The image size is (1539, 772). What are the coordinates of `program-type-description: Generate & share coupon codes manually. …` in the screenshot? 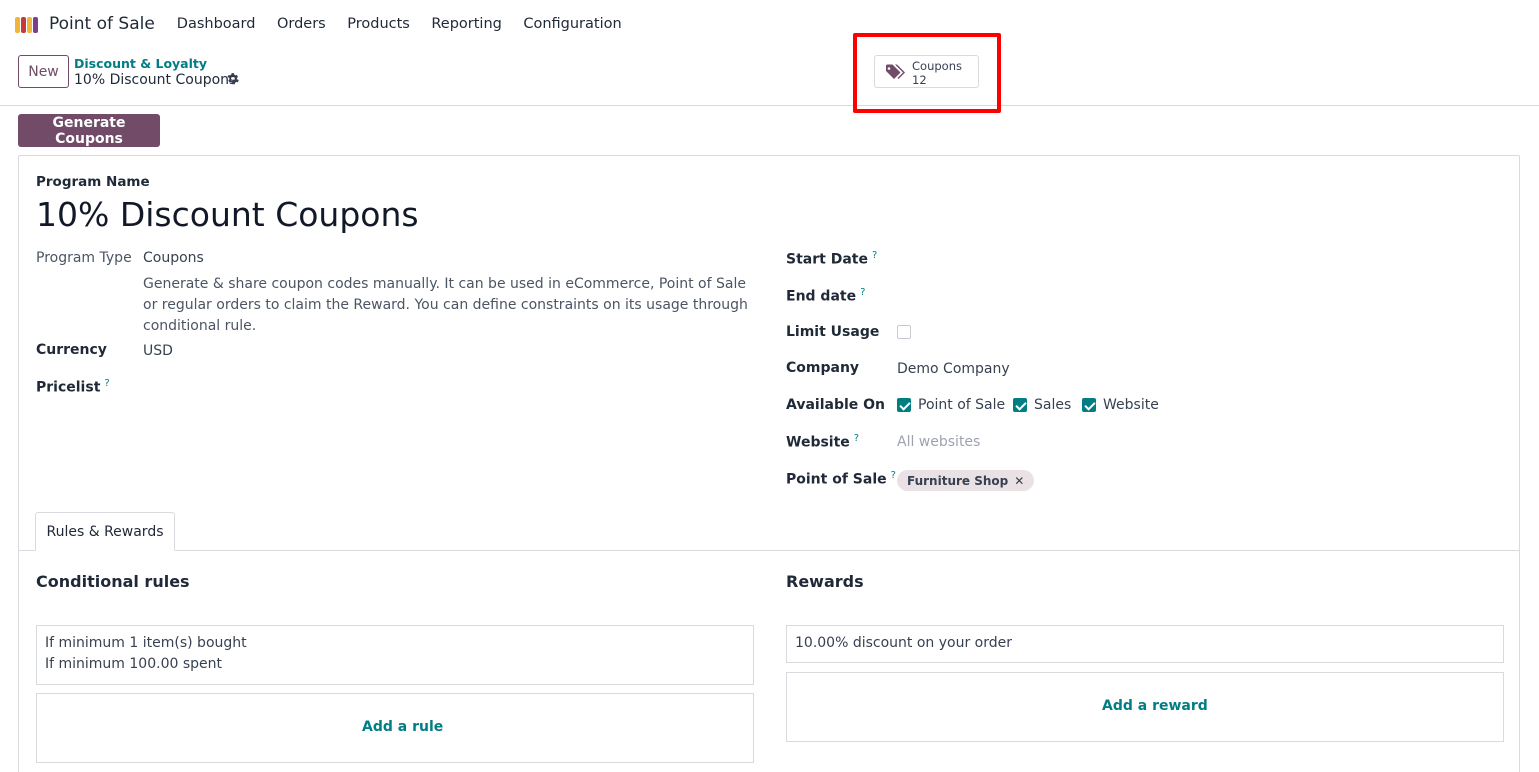 It's located at (445, 305).